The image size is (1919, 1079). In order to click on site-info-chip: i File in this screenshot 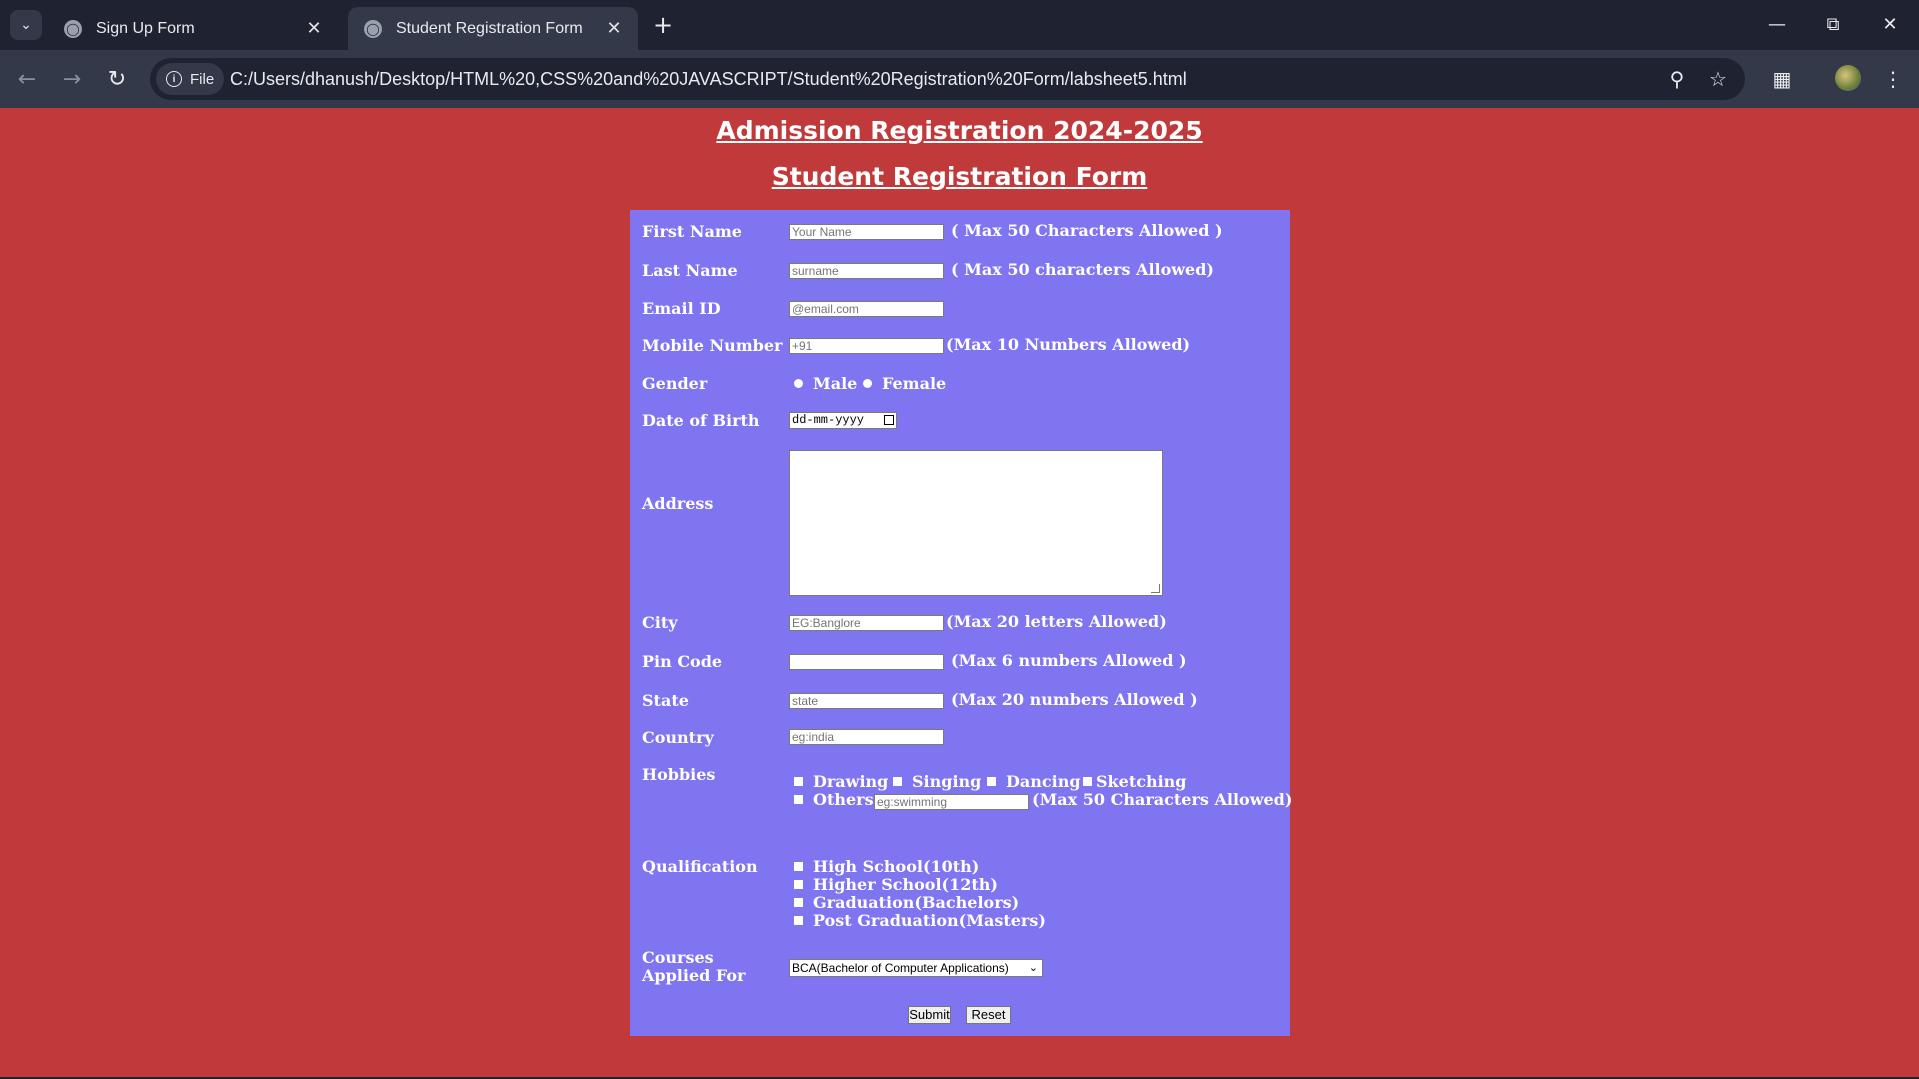, I will do `click(190, 79)`.